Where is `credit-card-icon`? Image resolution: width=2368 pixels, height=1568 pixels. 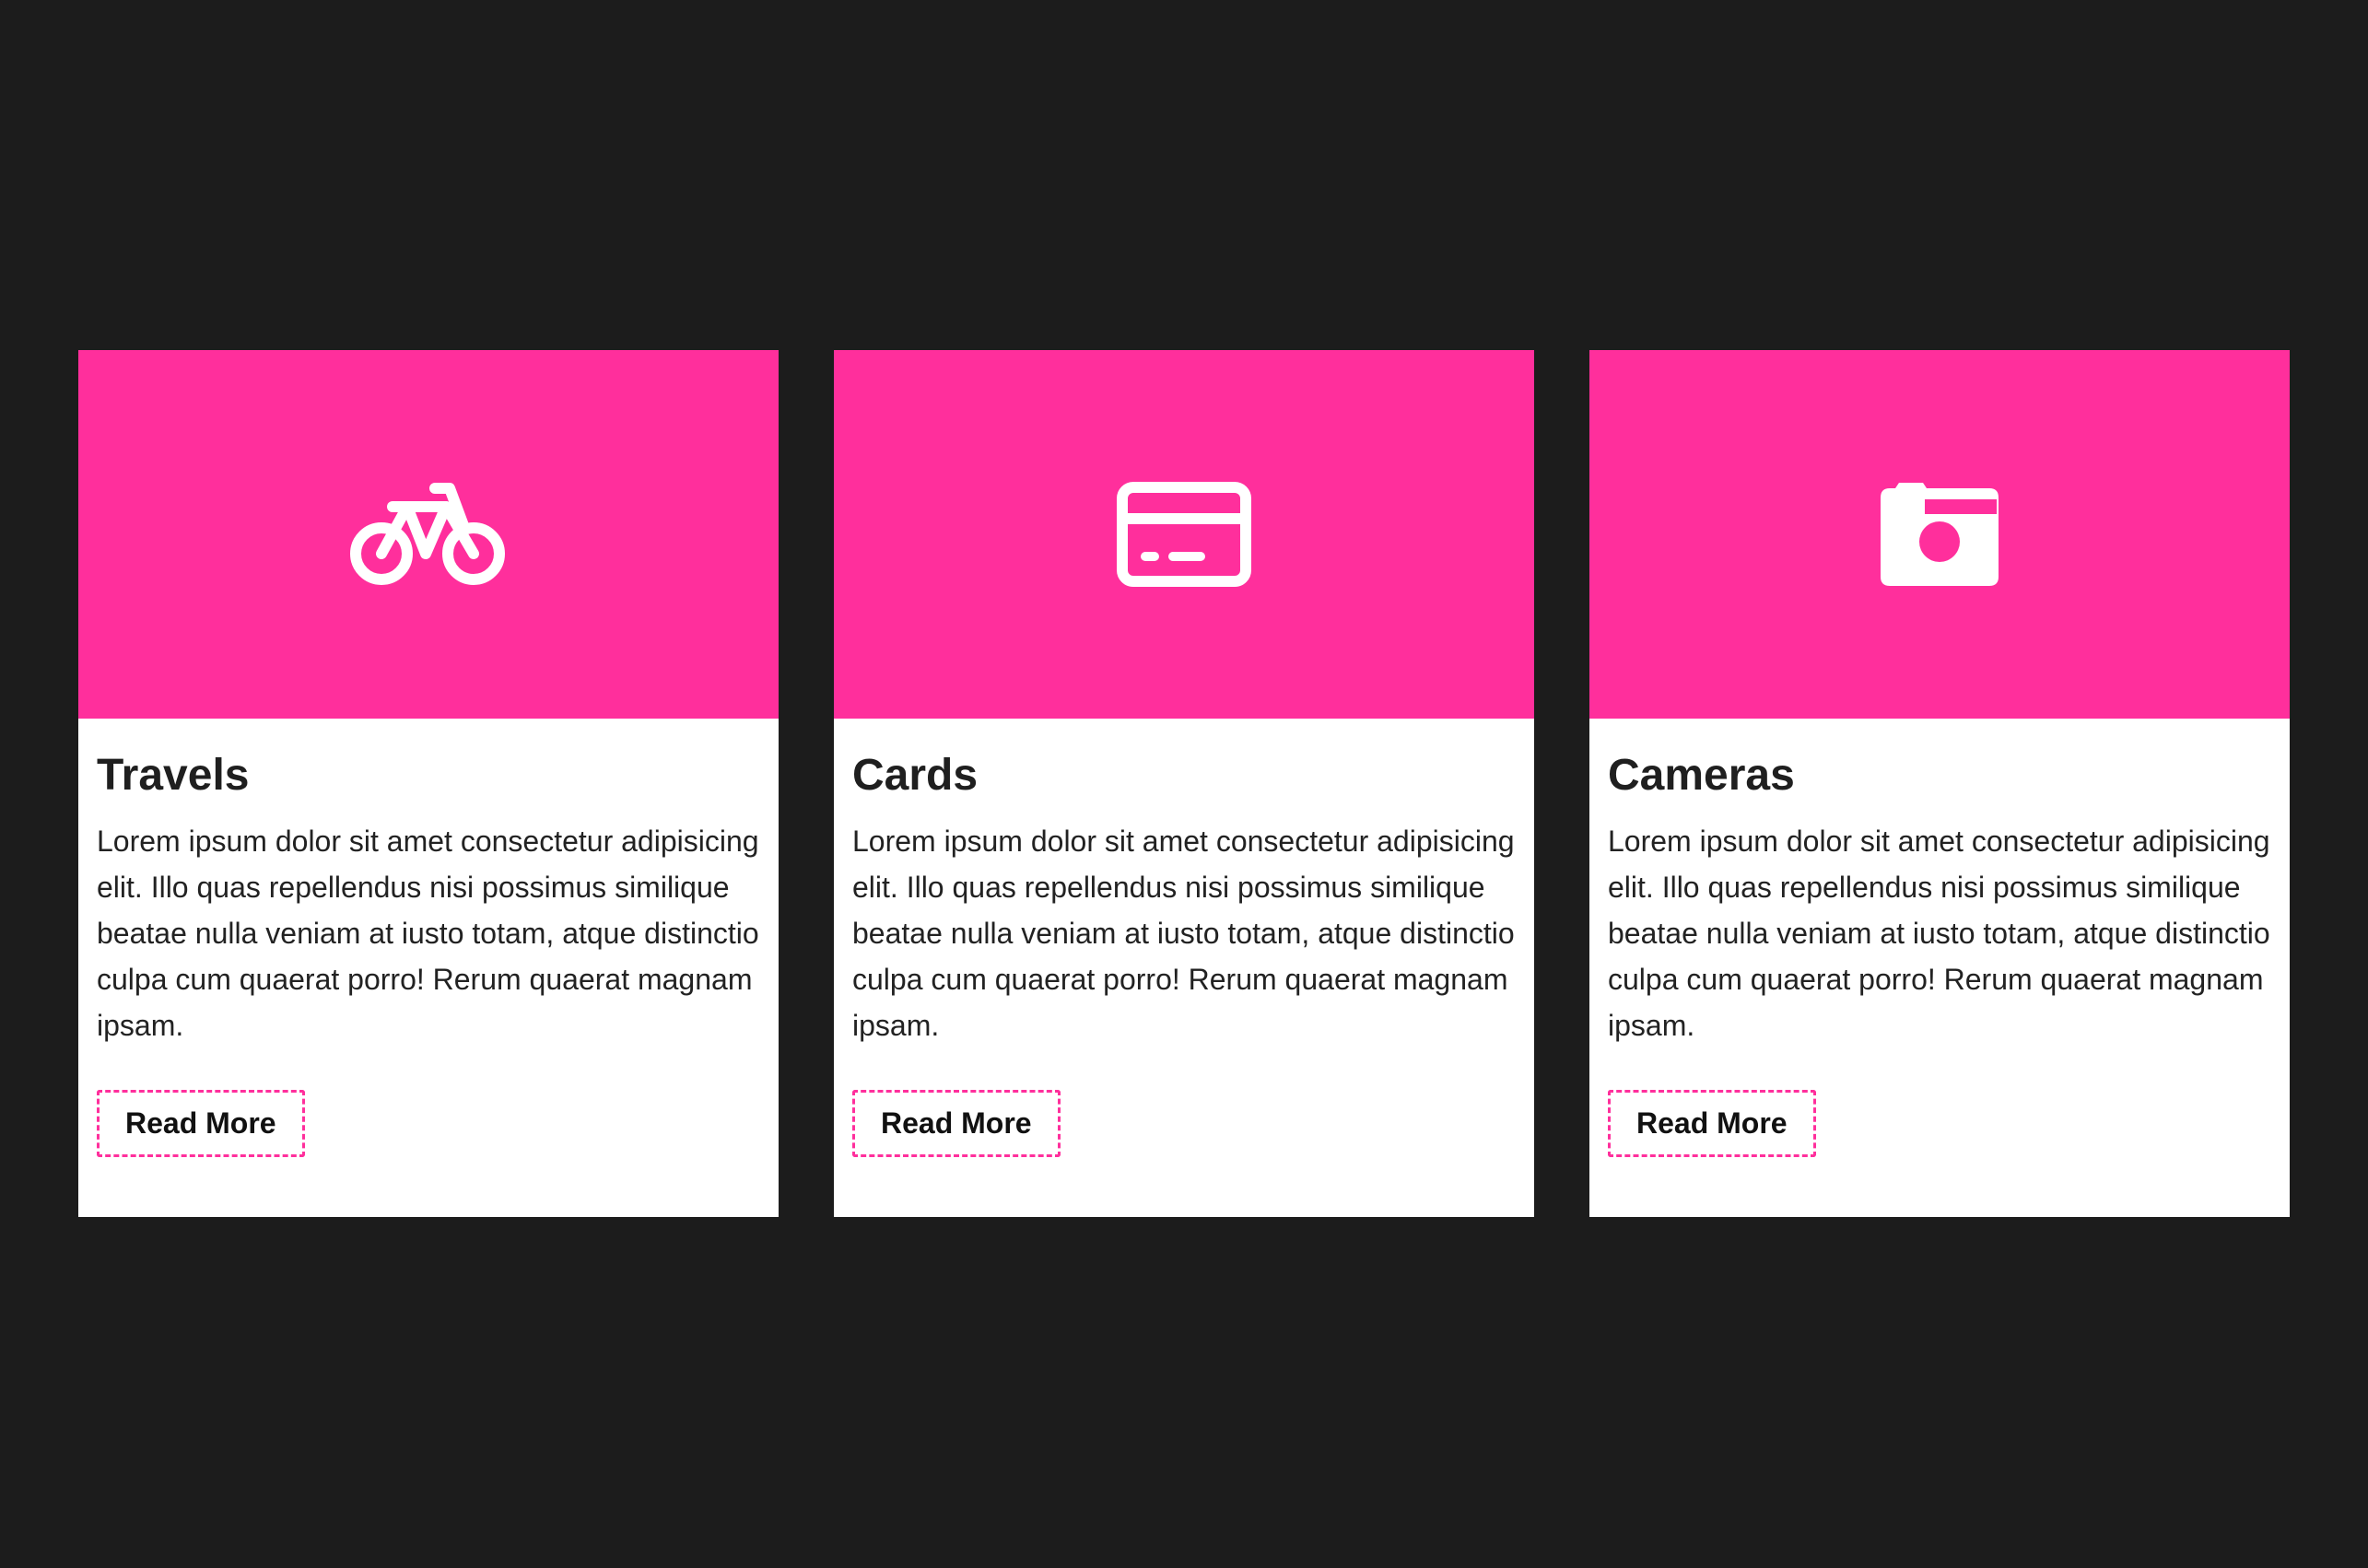
credit-card-icon is located at coordinates (1184, 534).